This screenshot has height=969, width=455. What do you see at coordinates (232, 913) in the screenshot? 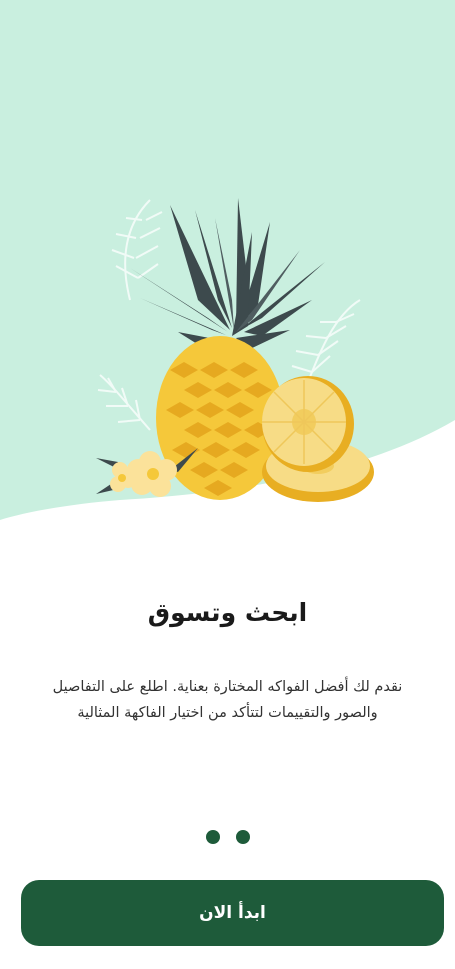
I see `start-button: ابدأ الان` at bounding box center [232, 913].